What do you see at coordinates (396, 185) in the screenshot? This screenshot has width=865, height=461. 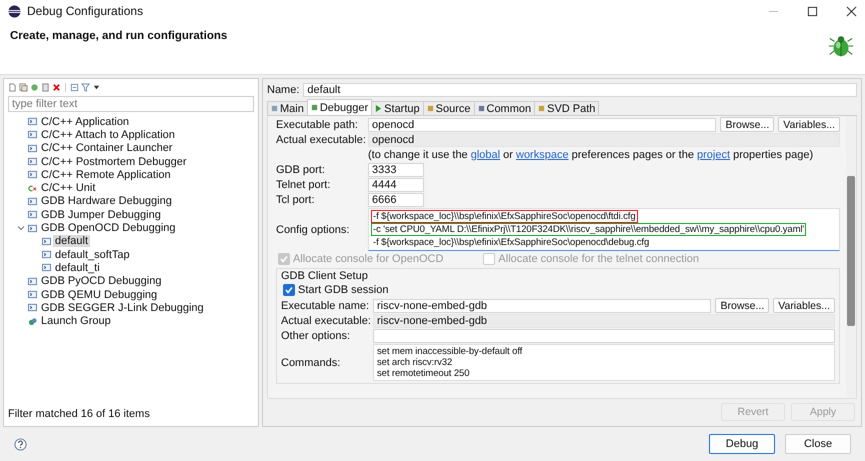 I see `port-field: 4444` at bounding box center [396, 185].